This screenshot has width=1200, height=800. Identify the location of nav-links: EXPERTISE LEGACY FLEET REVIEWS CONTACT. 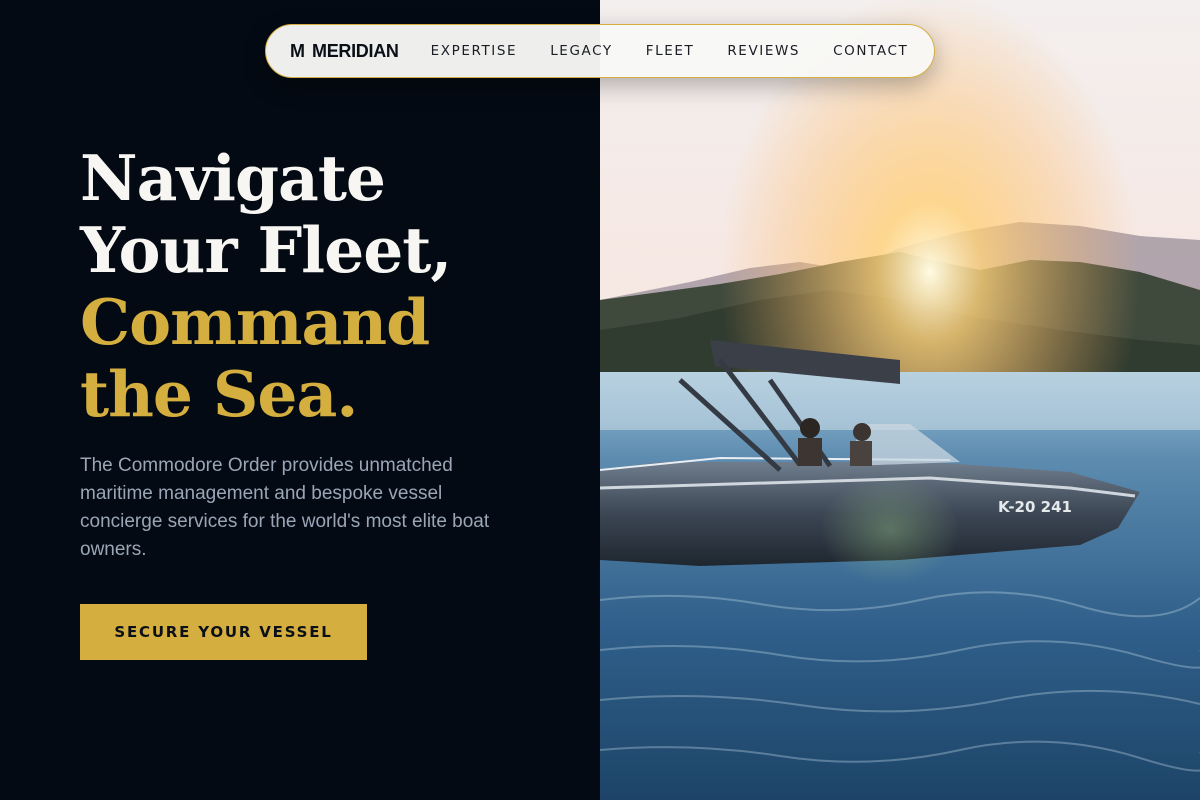
(670, 51).